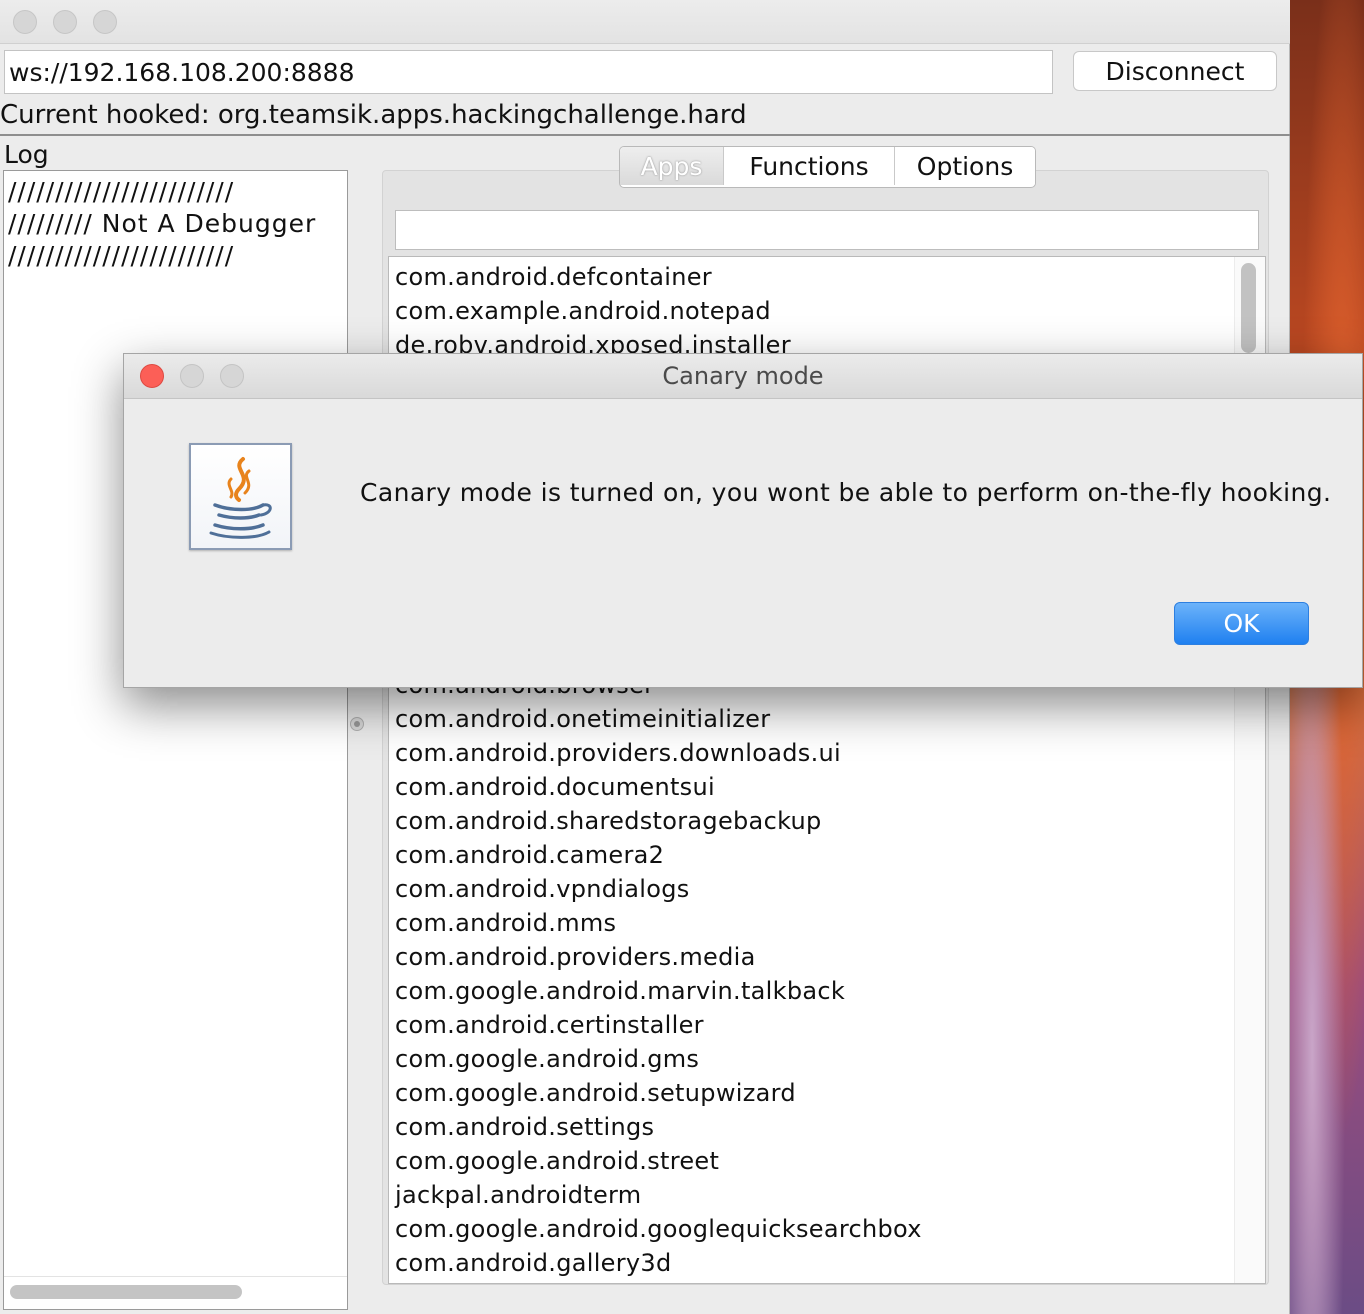 This screenshot has width=1364, height=1314. I want to click on websocket-url-input, so click(528, 72).